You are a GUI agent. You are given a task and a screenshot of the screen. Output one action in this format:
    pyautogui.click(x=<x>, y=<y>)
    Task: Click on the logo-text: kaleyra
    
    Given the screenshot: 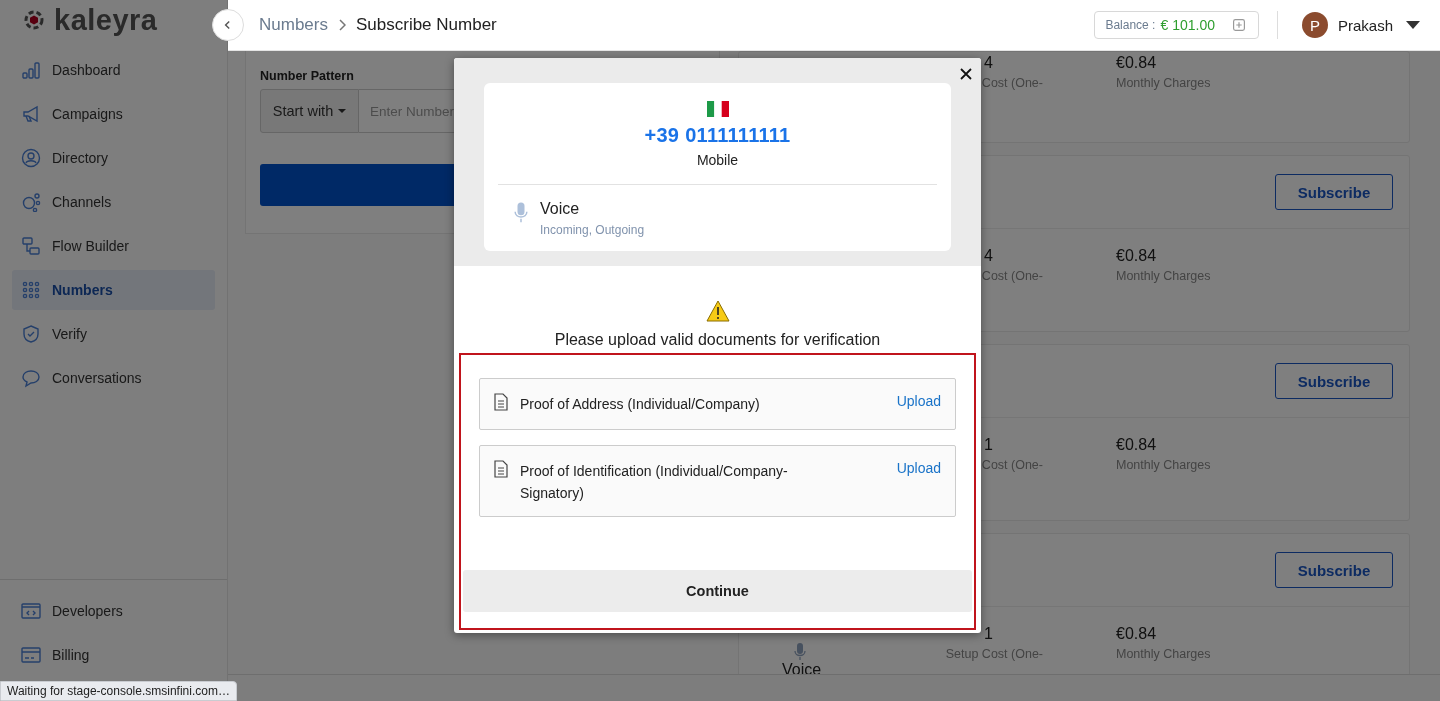 What is the action you would take?
    pyautogui.click(x=106, y=20)
    